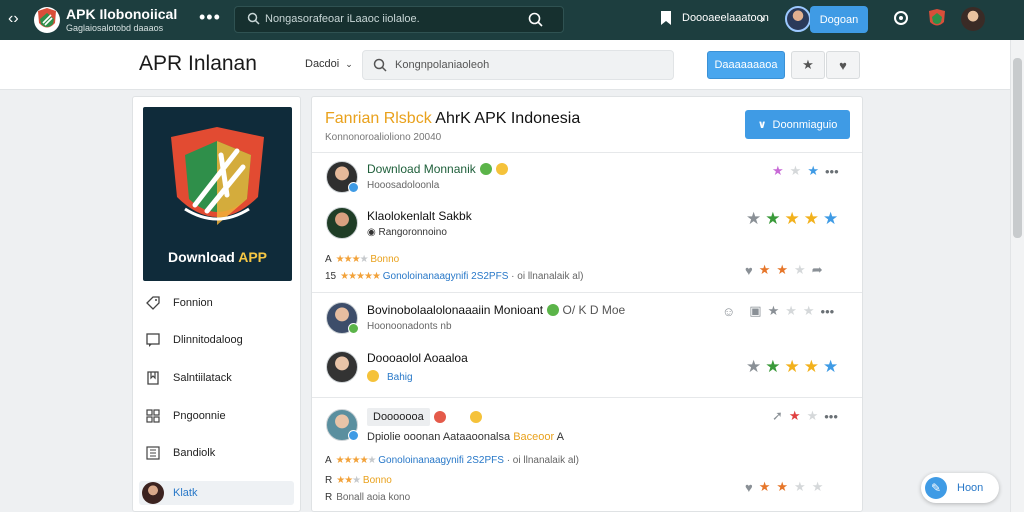 This screenshot has height=512, width=1024. Describe the element at coordinates (843, 65) in the screenshot. I see `dropdown-button: ♥` at that location.